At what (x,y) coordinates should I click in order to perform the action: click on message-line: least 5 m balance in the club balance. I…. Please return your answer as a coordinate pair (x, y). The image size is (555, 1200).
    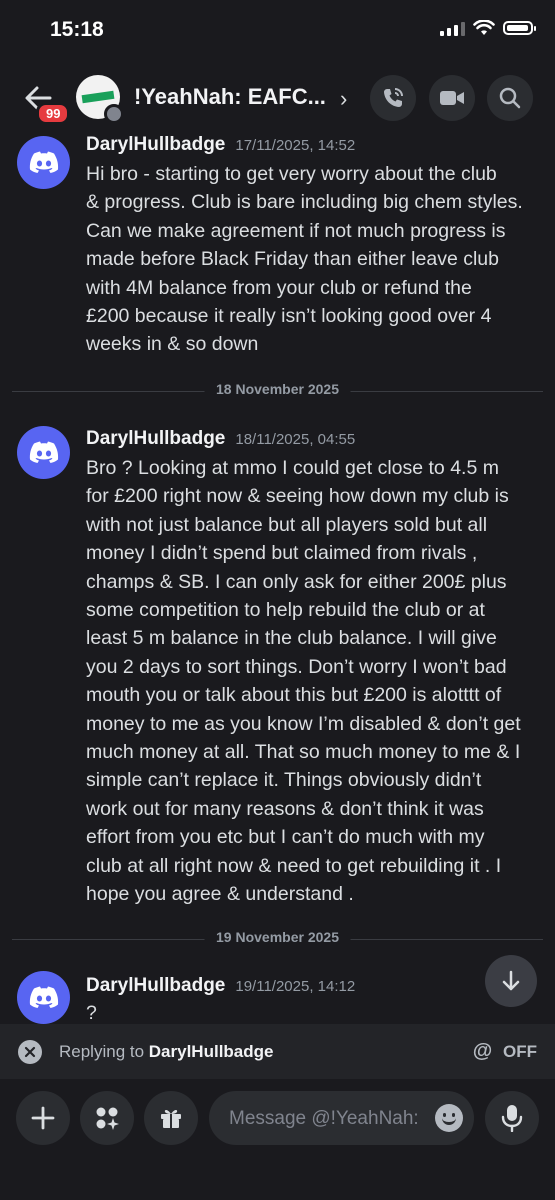
    Looking at the image, I should click on (291, 638).